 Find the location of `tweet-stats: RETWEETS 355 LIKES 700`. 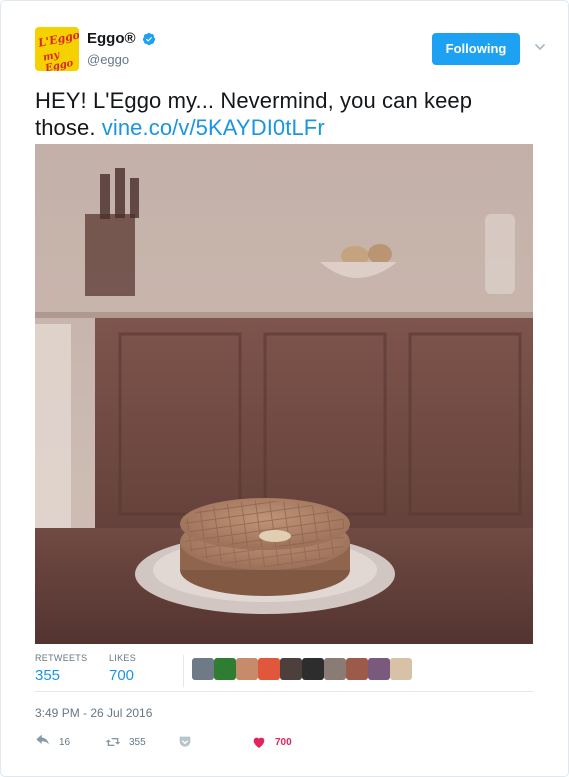

tweet-stats: RETWEETS 355 LIKES 700 is located at coordinates (284, 673).